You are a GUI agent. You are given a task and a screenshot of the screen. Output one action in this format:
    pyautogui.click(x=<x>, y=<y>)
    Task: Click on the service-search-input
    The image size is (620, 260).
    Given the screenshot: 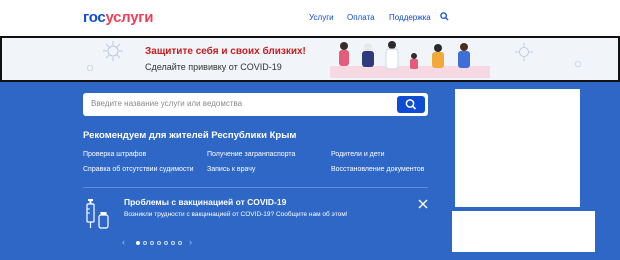 What is the action you would take?
    pyautogui.click(x=241, y=103)
    